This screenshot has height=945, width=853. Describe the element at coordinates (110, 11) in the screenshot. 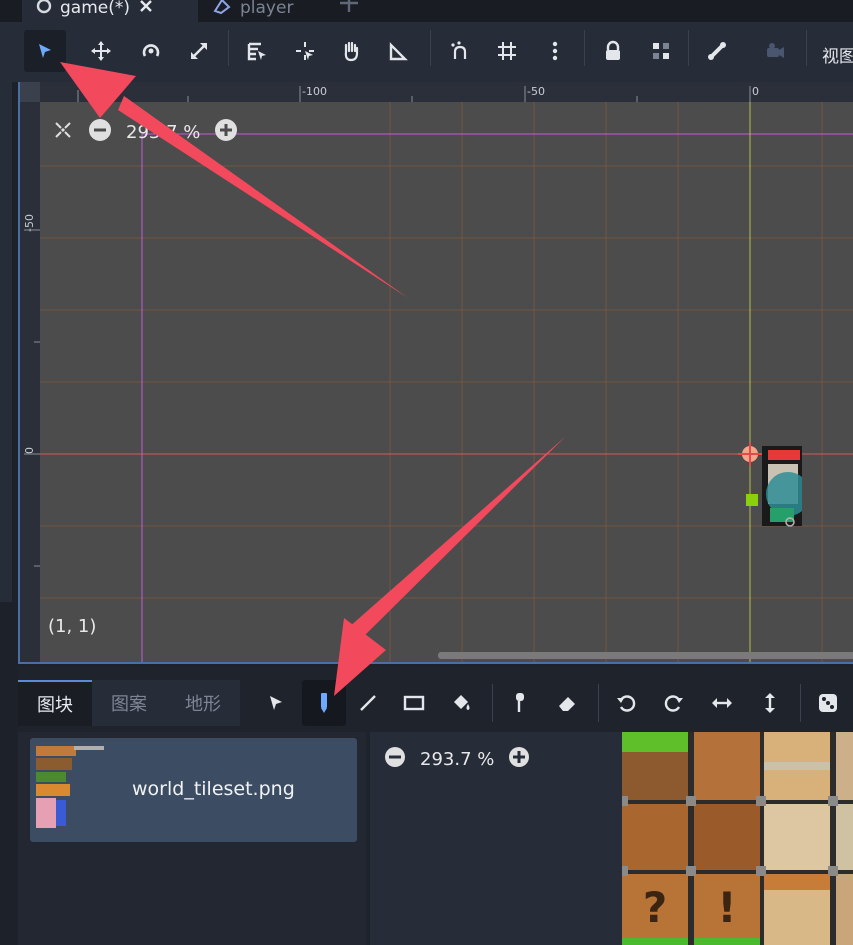

I see `tab-game: game(*)` at that location.